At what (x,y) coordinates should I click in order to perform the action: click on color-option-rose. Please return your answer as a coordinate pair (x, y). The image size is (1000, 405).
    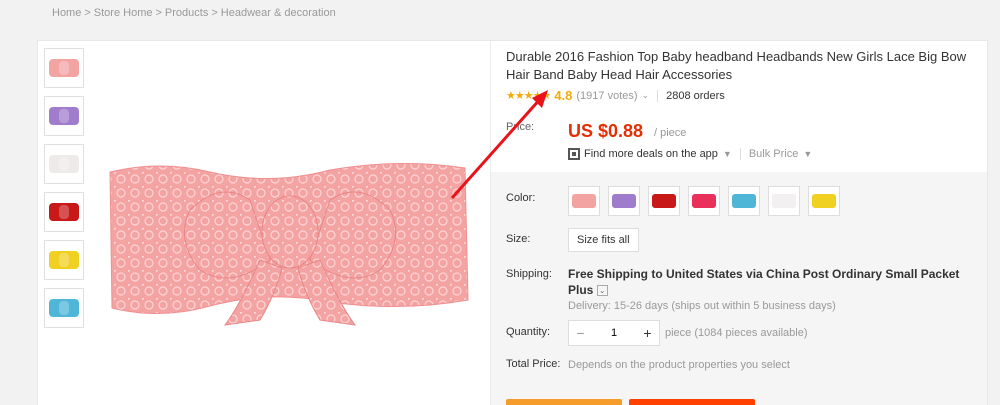
    Looking at the image, I should click on (704, 201).